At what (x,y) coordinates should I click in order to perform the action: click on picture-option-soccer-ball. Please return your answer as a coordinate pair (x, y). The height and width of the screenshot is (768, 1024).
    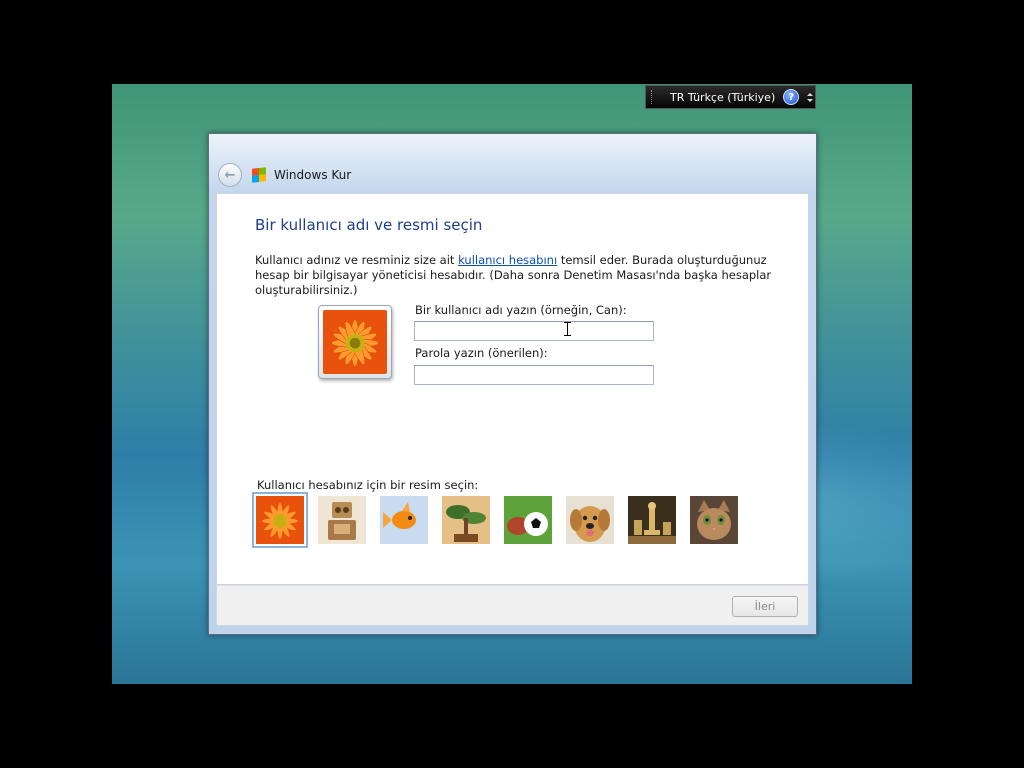
    Looking at the image, I should click on (528, 520).